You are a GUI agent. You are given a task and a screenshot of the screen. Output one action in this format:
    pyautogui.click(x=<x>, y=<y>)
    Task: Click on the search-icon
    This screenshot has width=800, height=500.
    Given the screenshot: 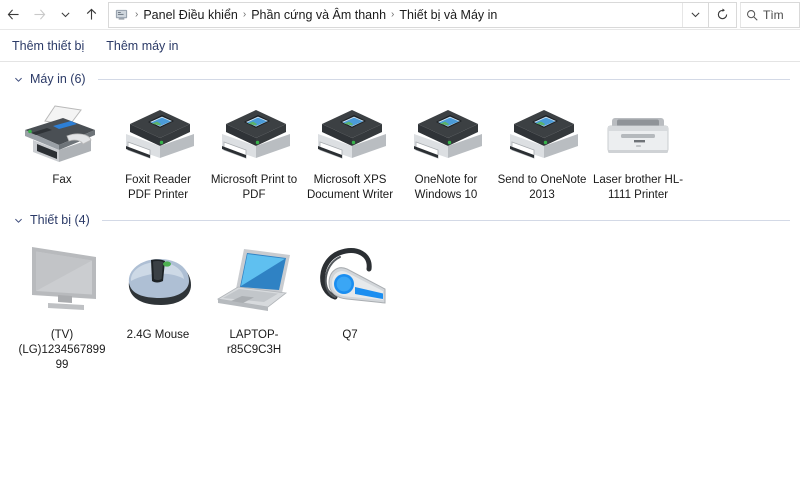 What is the action you would take?
    pyautogui.click(x=752, y=15)
    